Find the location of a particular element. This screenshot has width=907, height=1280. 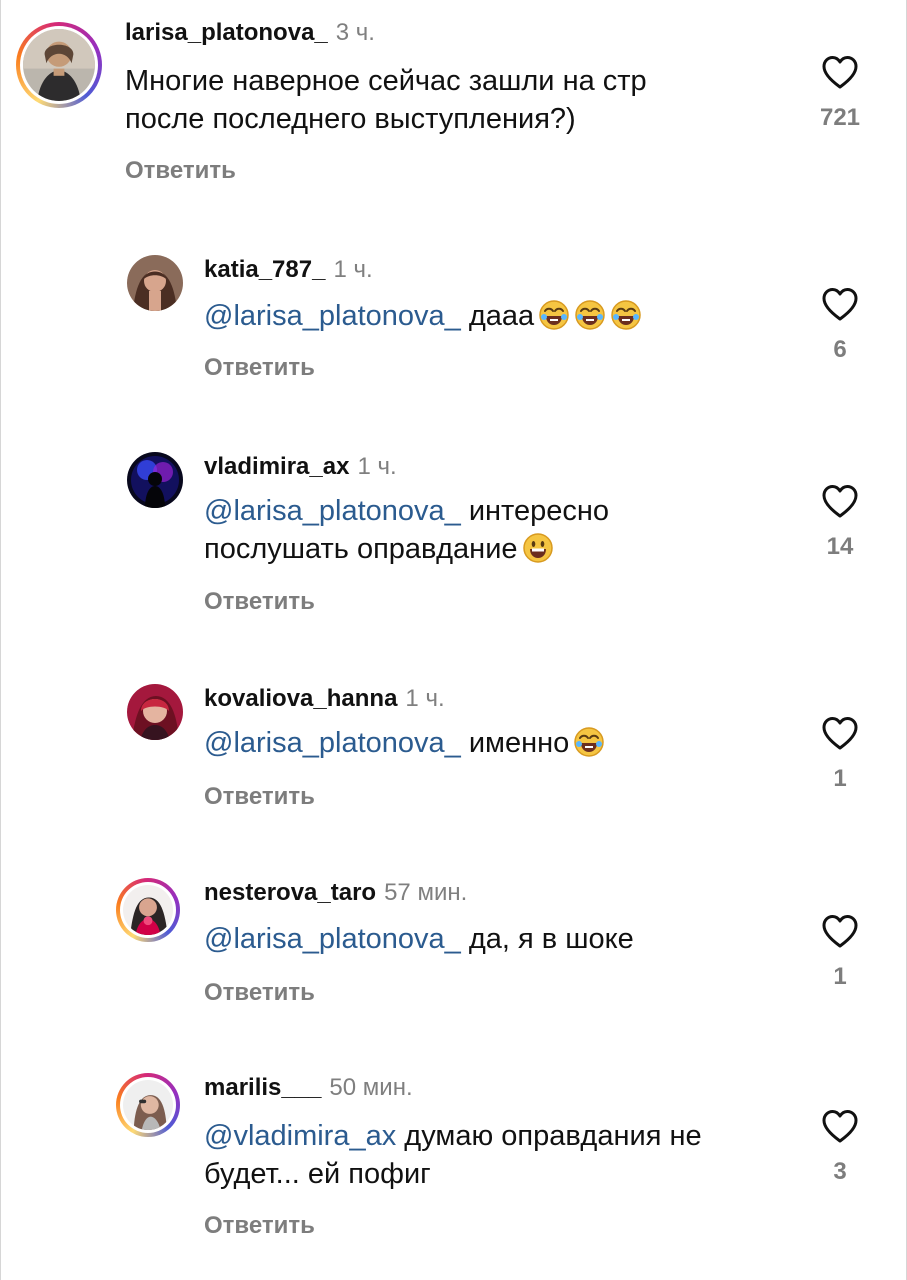

comment-header: larisa_platonova_ 3 ч. is located at coordinates (250, 33).